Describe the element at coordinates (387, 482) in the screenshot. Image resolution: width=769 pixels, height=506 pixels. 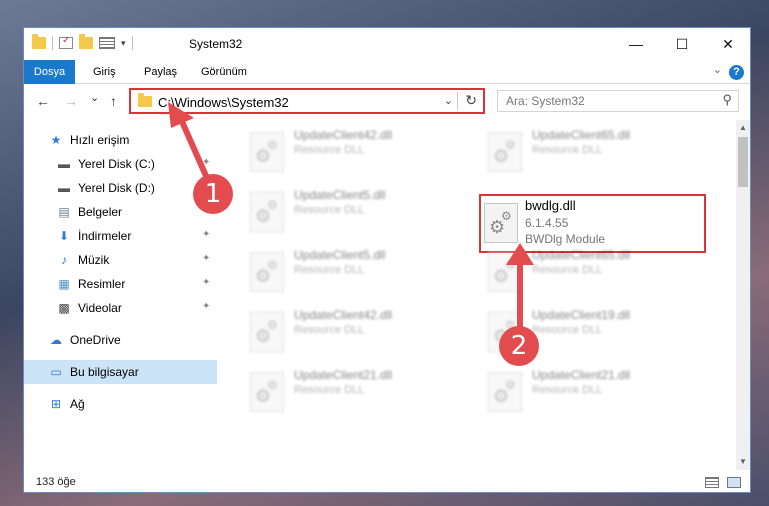
I see `status-bar: 133 öğe` at that location.